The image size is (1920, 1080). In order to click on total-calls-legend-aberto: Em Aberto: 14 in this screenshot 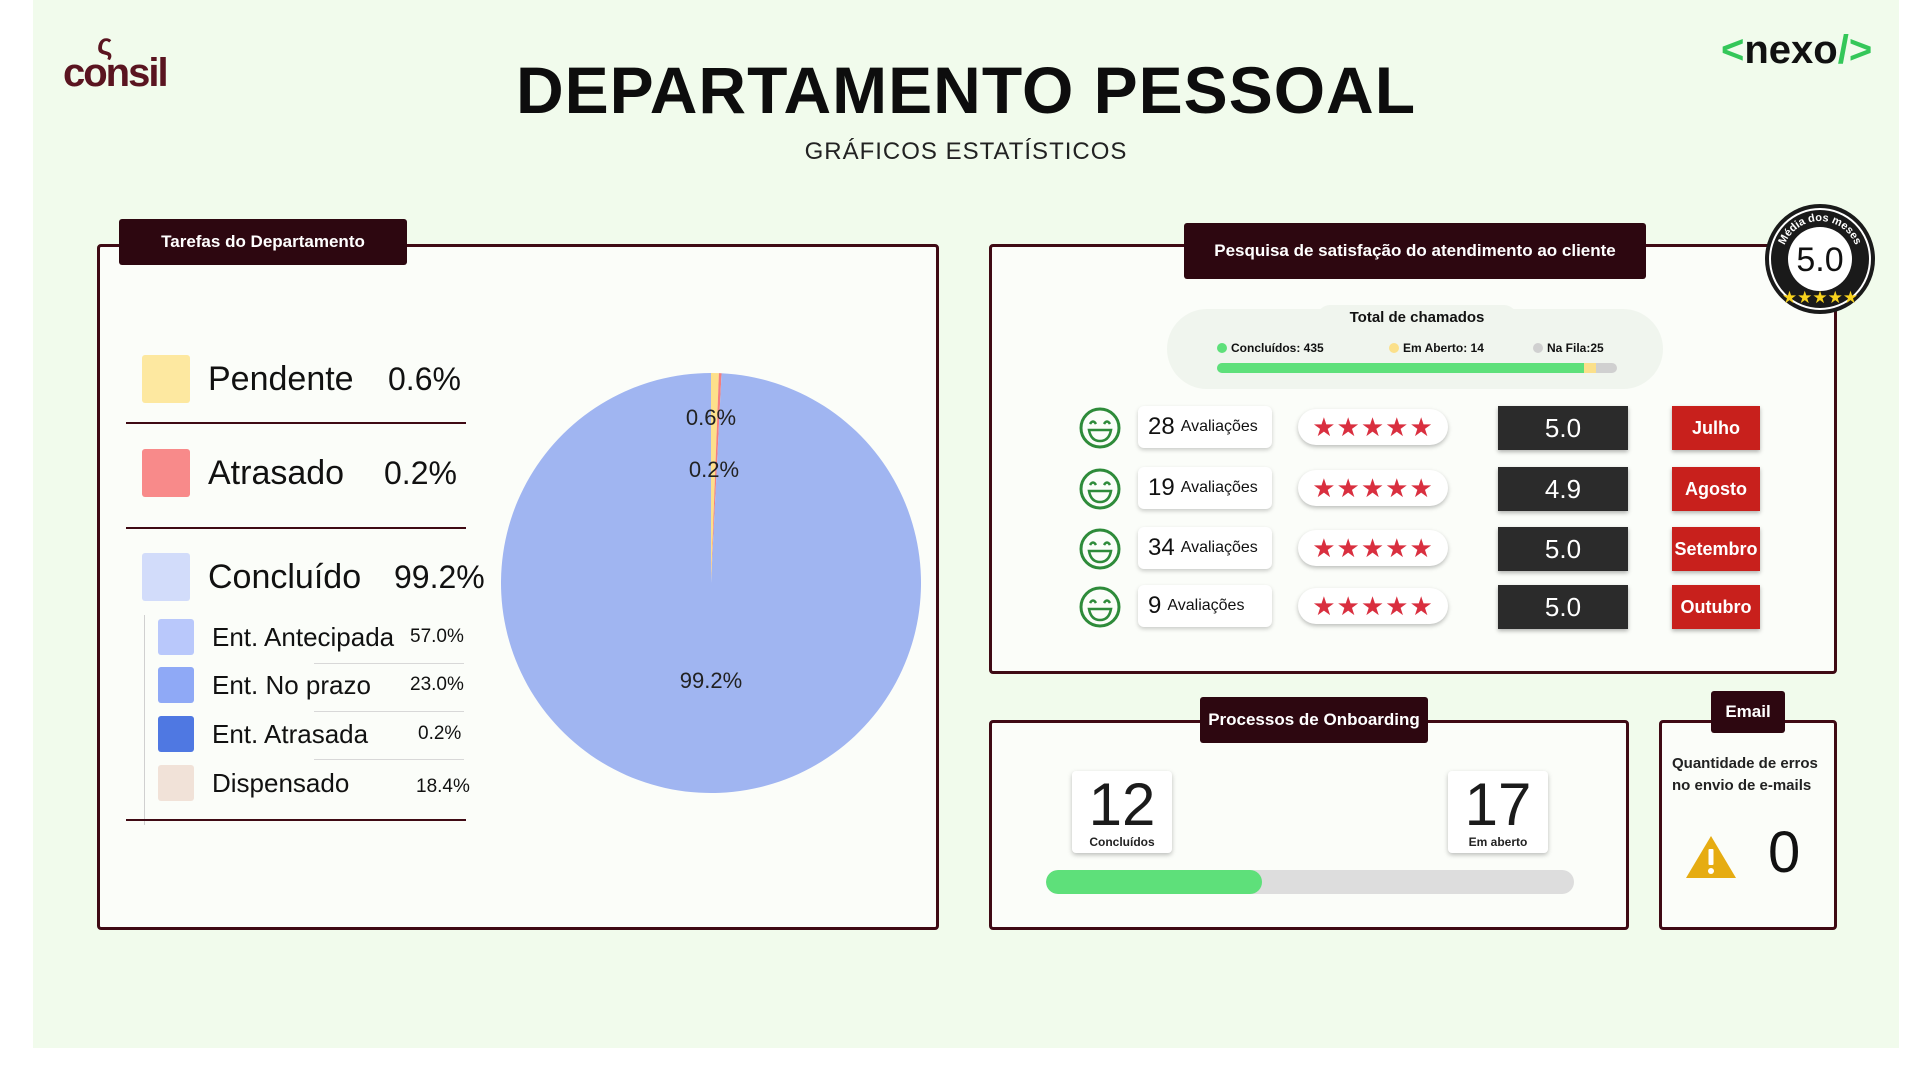, I will do `click(1436, 348)`.